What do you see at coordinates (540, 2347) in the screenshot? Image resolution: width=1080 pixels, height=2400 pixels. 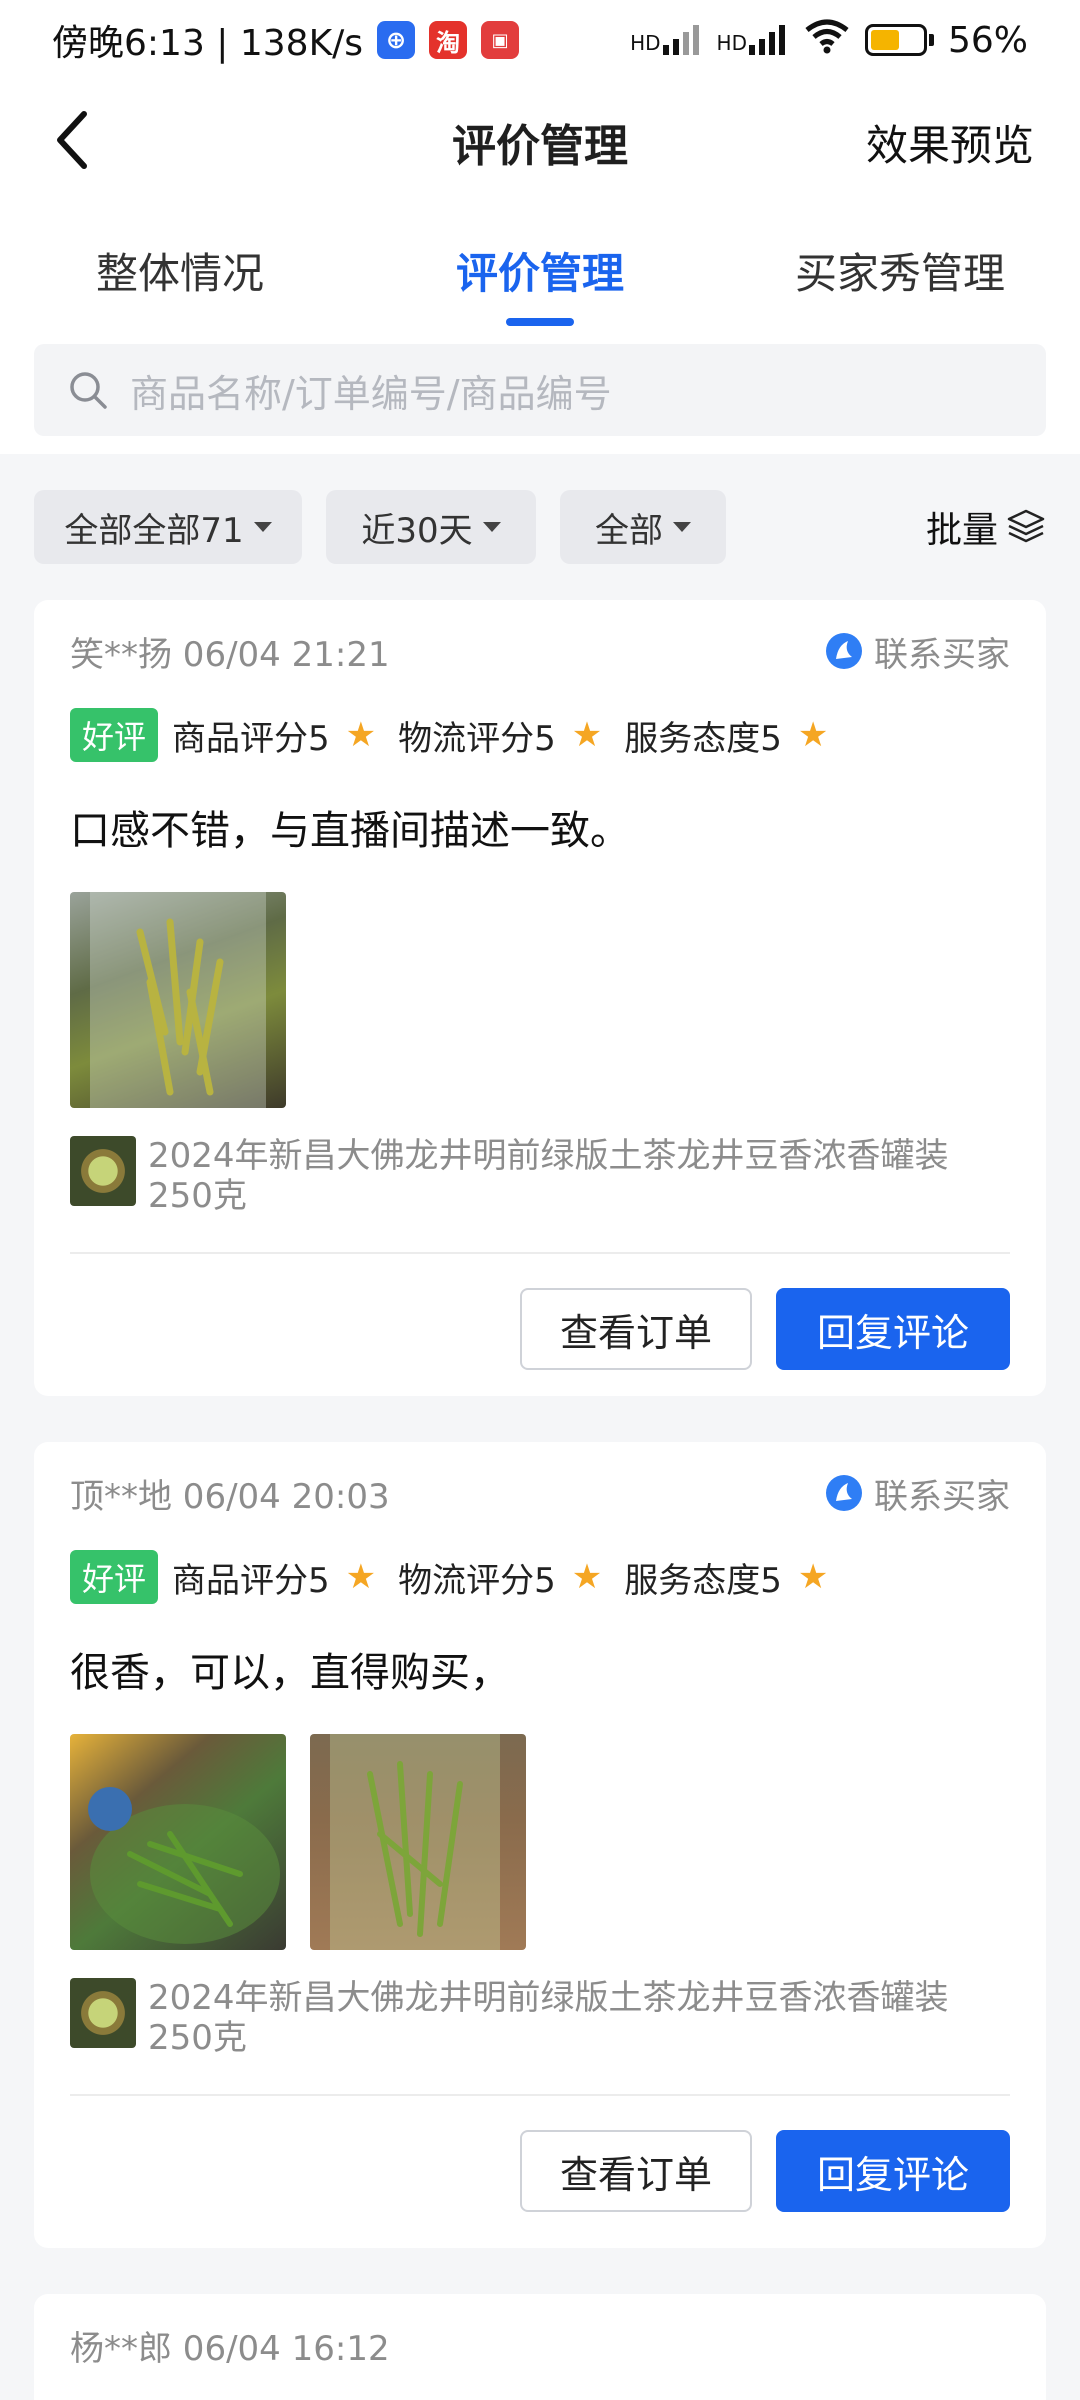 I see `review-card: 杨**郎 06/04 16:12` at bounding box center [540, 2347].